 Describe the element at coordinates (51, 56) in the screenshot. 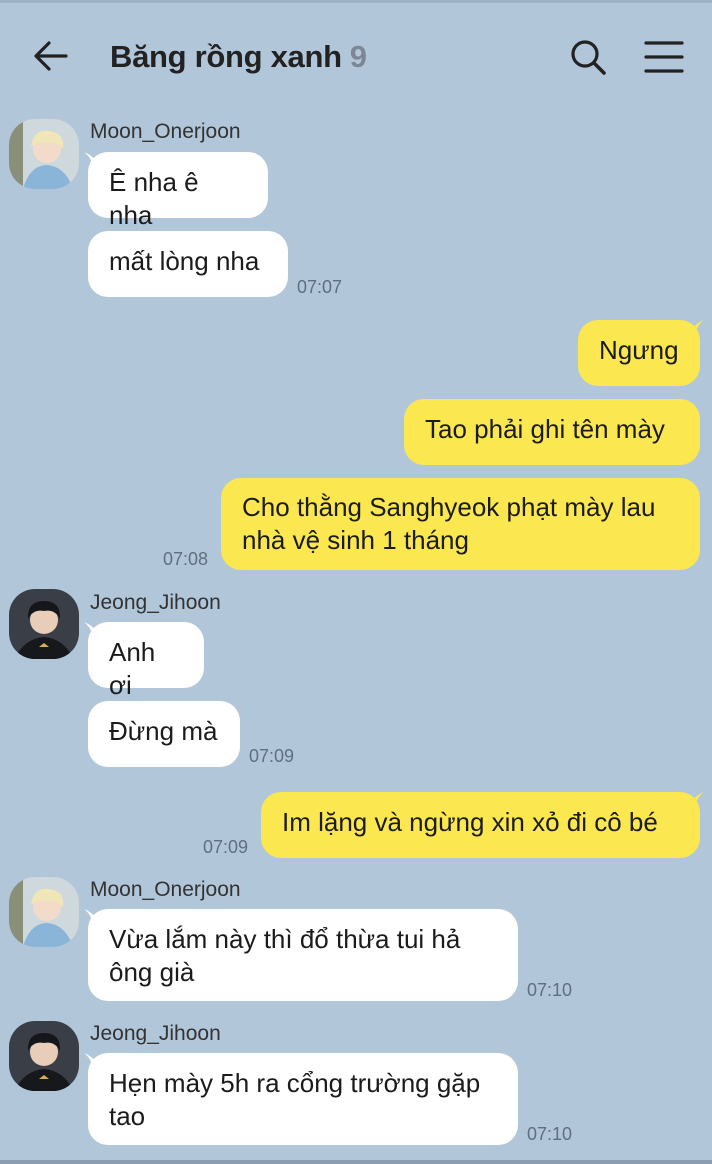

I see `back-arrow-icon` at that location.